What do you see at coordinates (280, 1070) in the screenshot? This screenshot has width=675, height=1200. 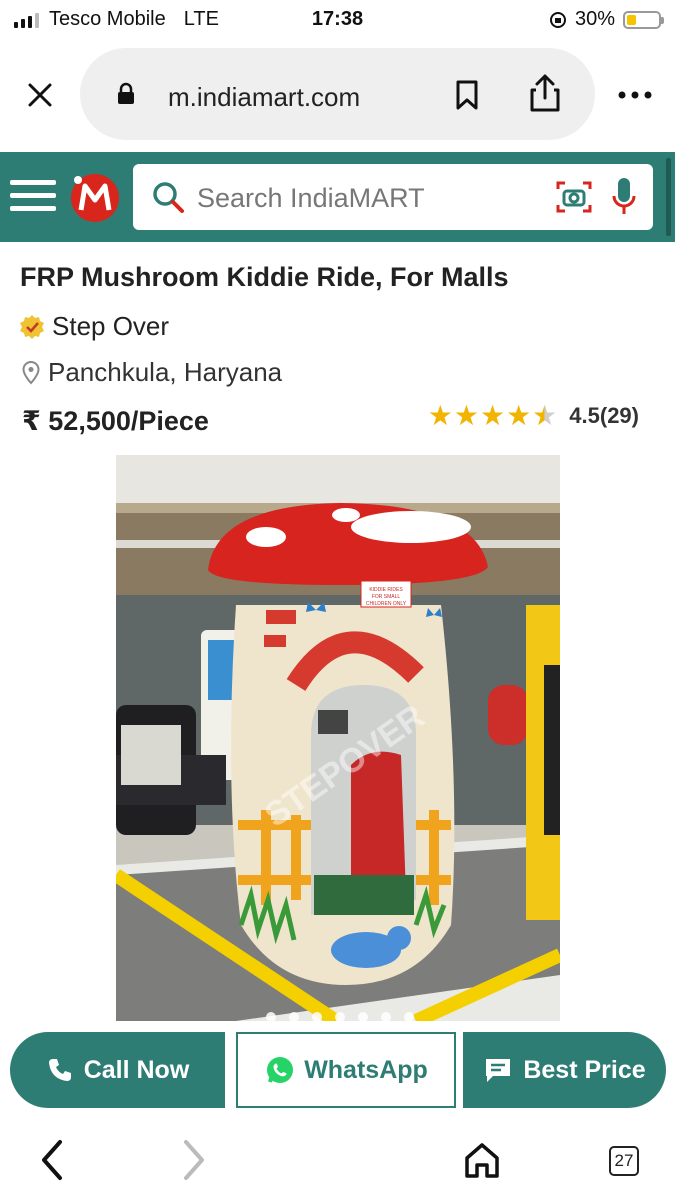 I see `whatsapp-icon` at bounding box center [280, 1070].